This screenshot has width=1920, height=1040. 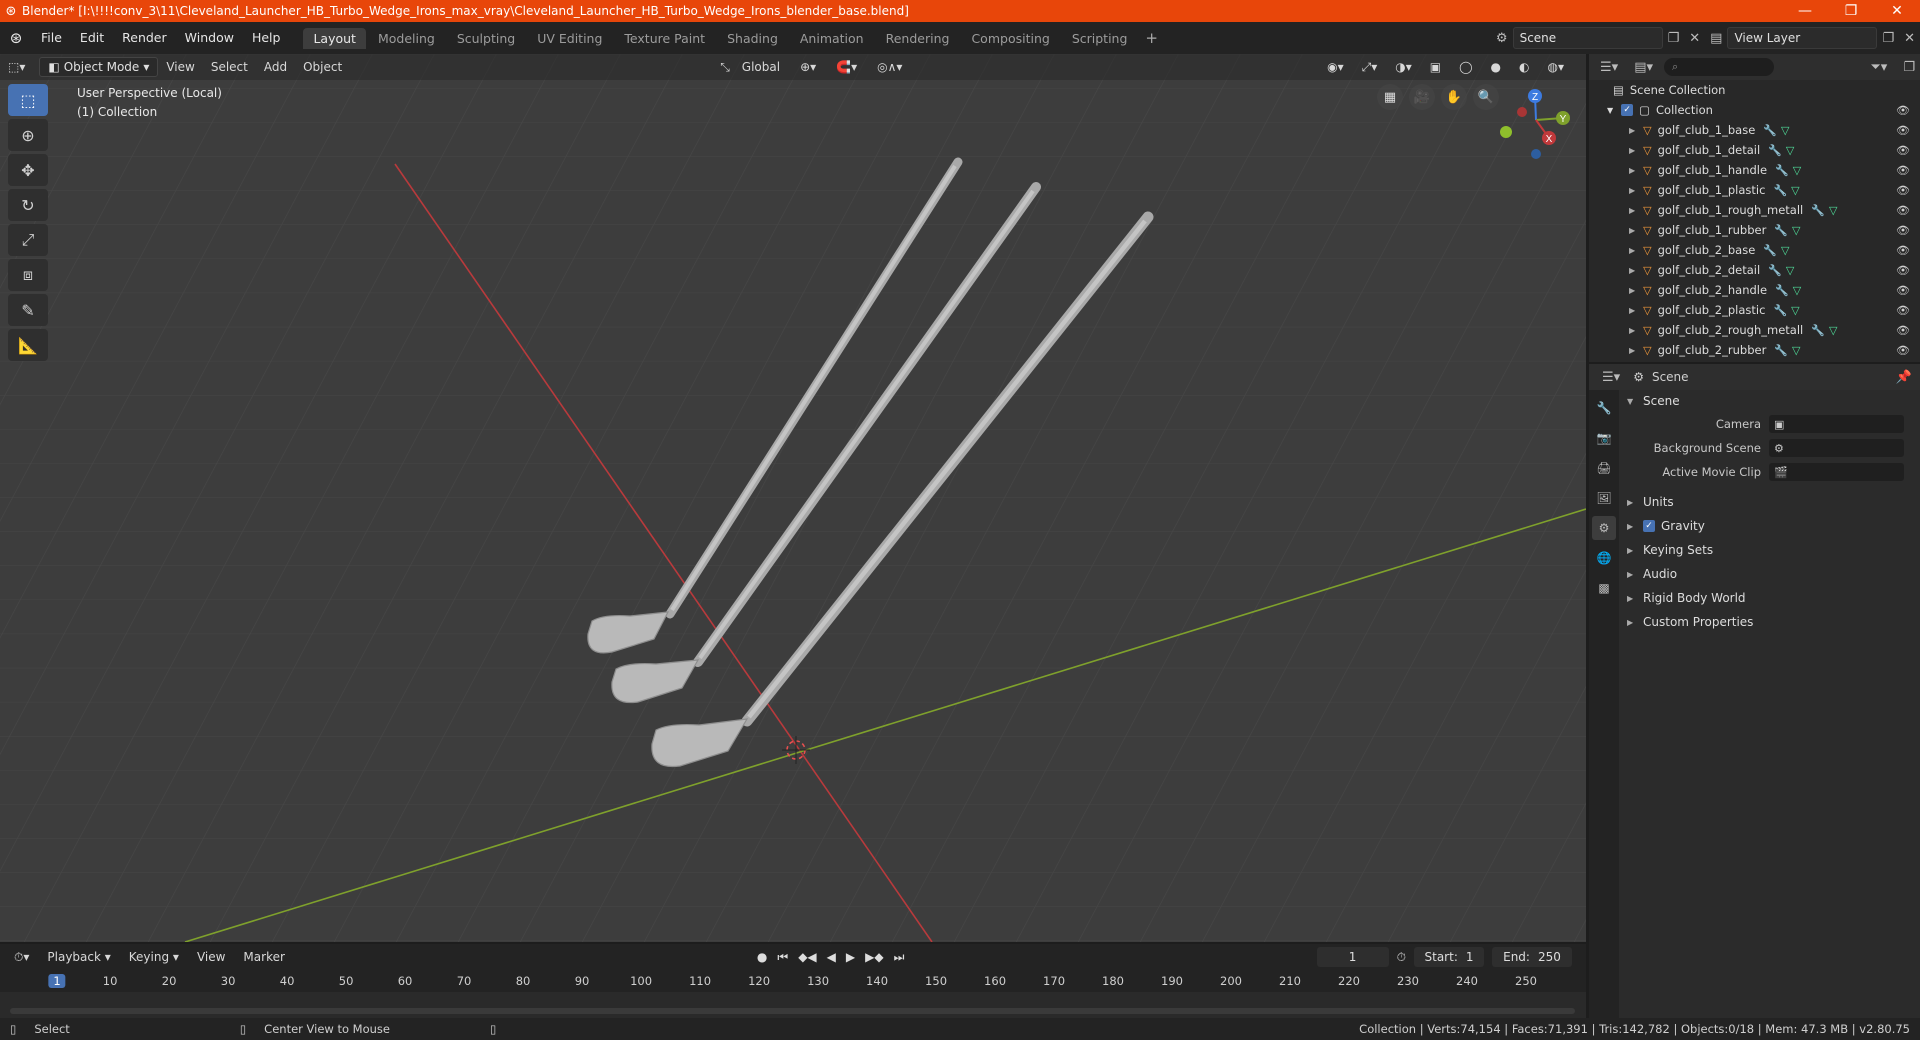 I want to click on remove-scene-icon: ✕, so click(x=1694, y=38).